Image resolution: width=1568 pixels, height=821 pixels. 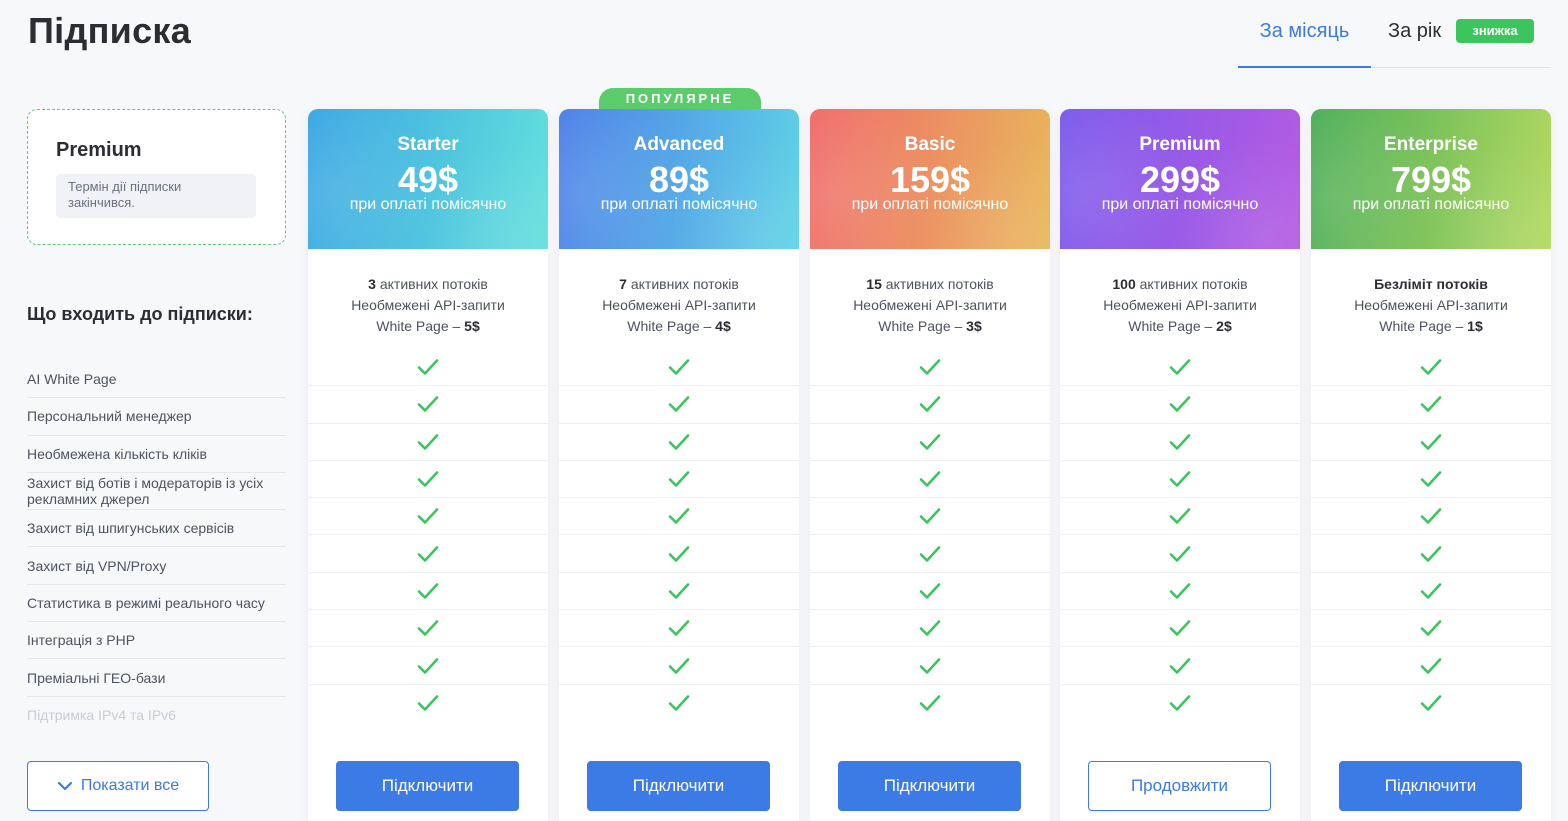 I want to click on plan-price: 89$, so click(x=679, y=179).